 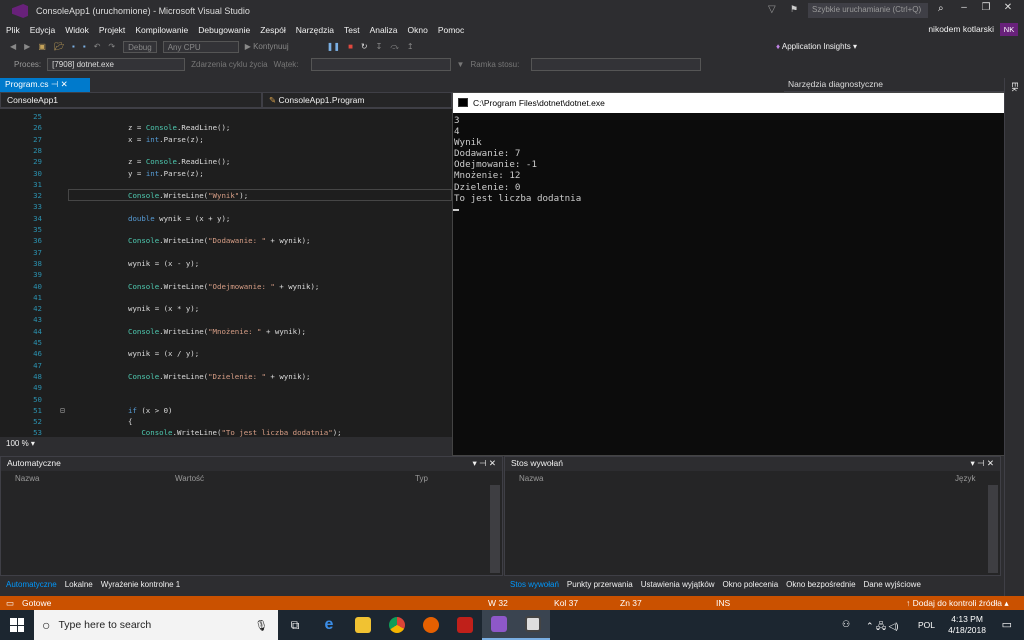 I want to click on avatar: NK, so click(x=1009, y=29).